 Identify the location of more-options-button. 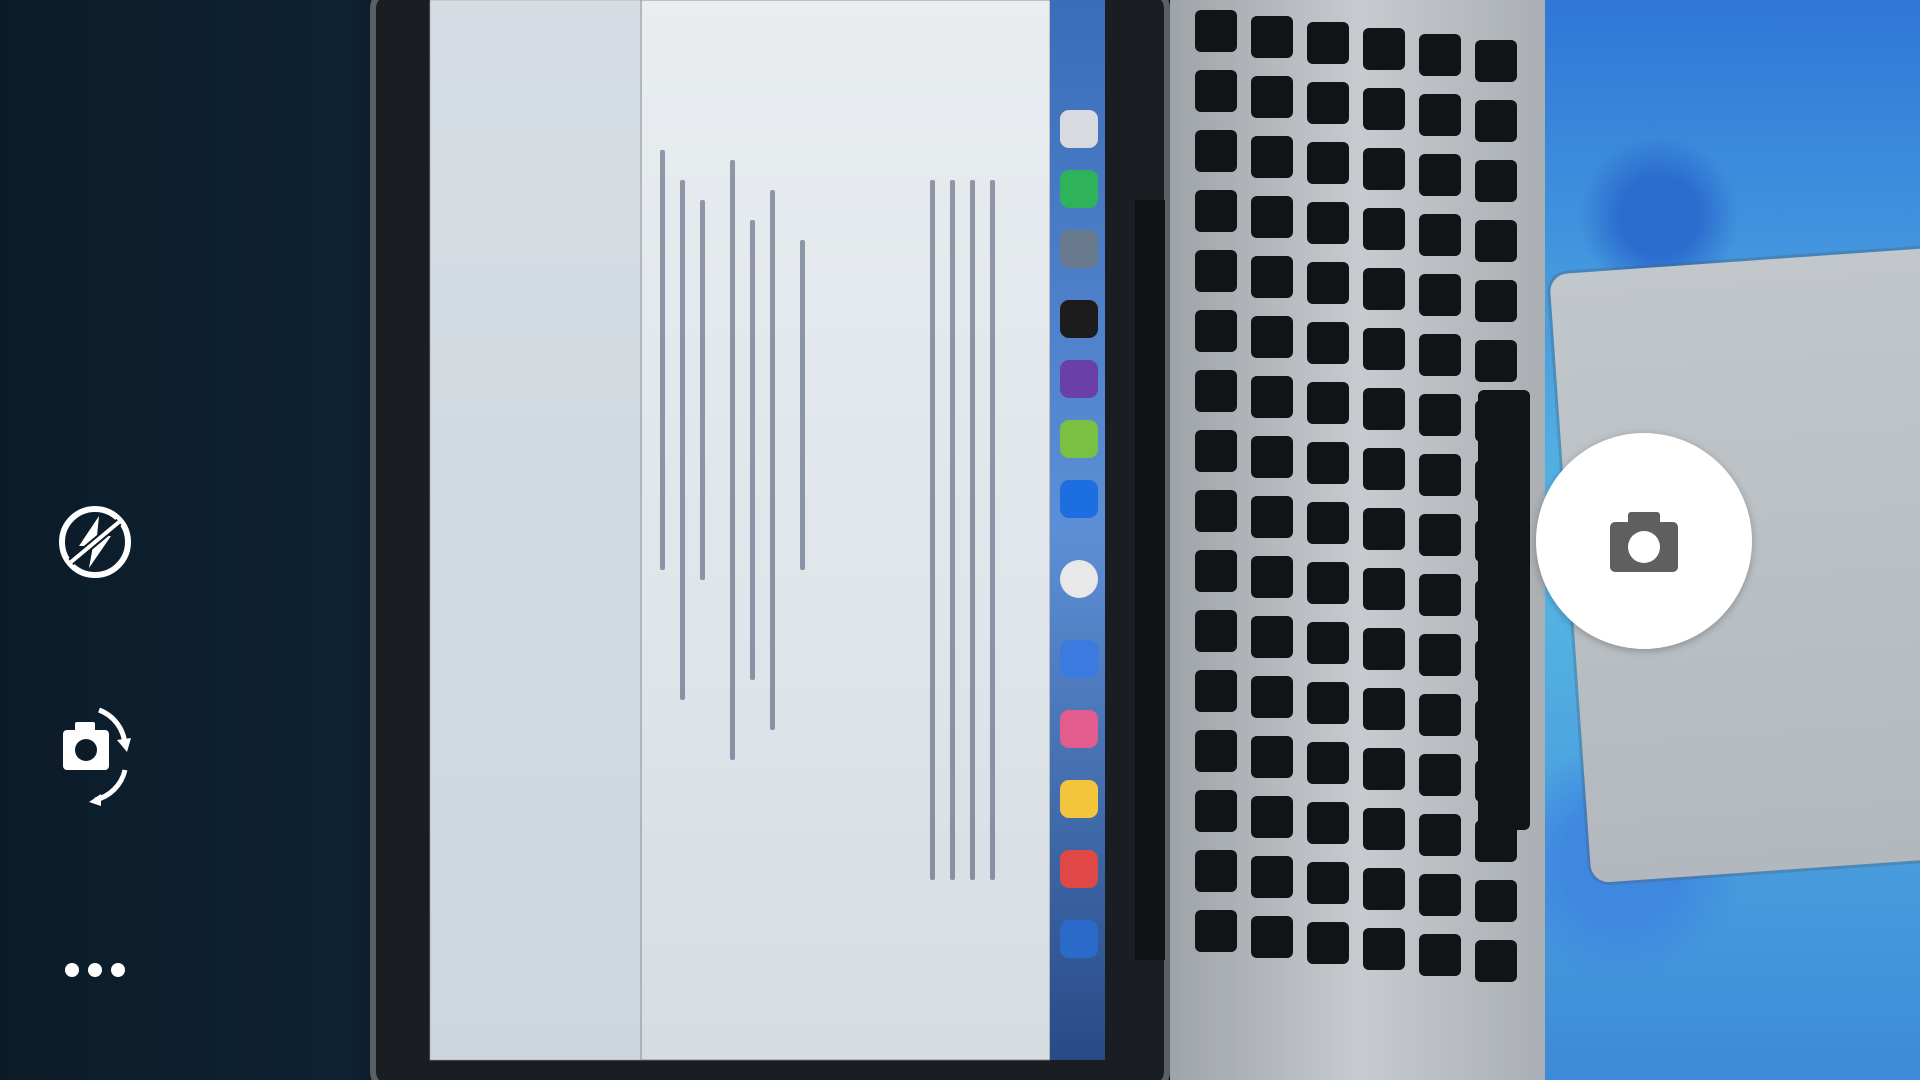
(95, 970).